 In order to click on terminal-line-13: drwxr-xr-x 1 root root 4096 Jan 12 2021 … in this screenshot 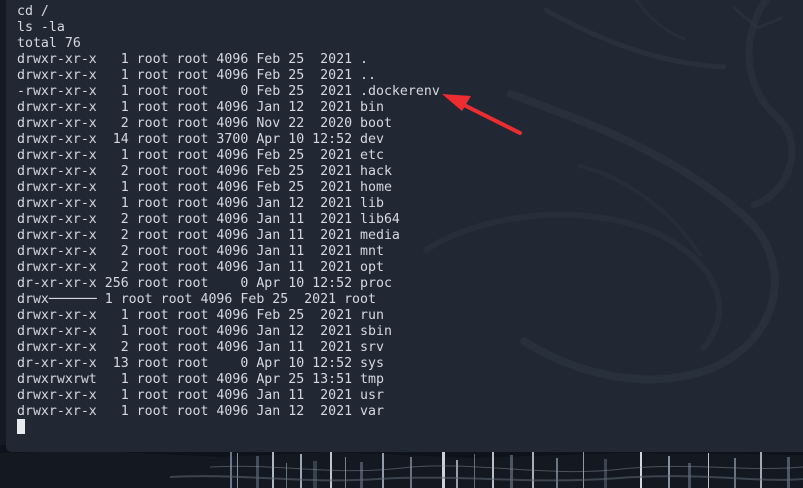, I will do `click(200, 203)`.